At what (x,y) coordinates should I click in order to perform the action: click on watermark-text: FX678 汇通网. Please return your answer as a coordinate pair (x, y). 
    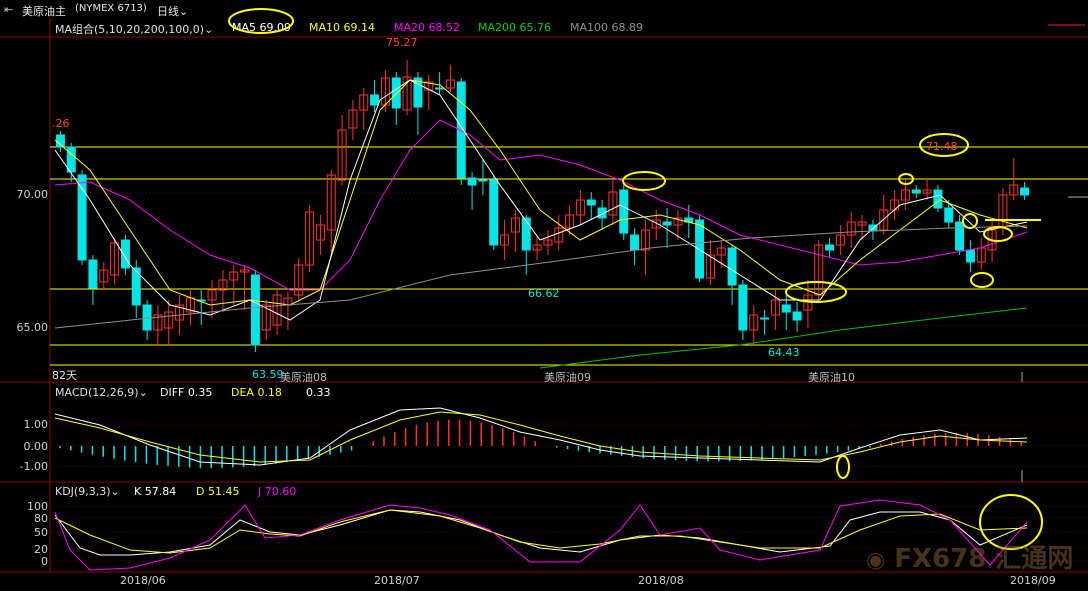
    Looking at the image, I should click on (984, 559).